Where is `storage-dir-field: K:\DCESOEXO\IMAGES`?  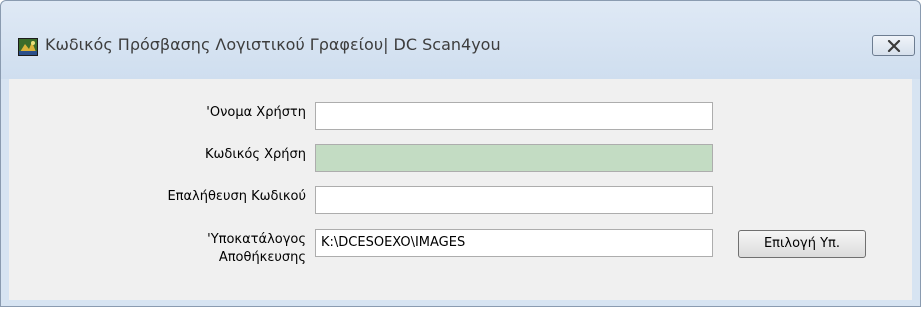 storage-dir-field: K:\DCESOEXO\IMAGES is located at coordinates (514, 243).